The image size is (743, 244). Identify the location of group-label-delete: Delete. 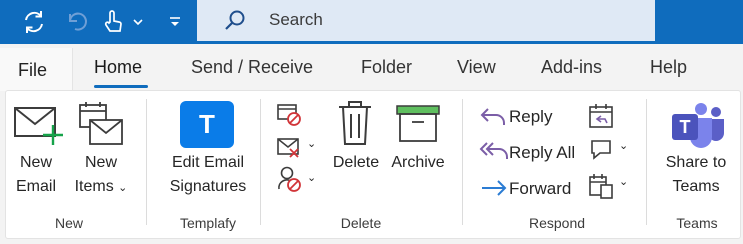
(361, 223).